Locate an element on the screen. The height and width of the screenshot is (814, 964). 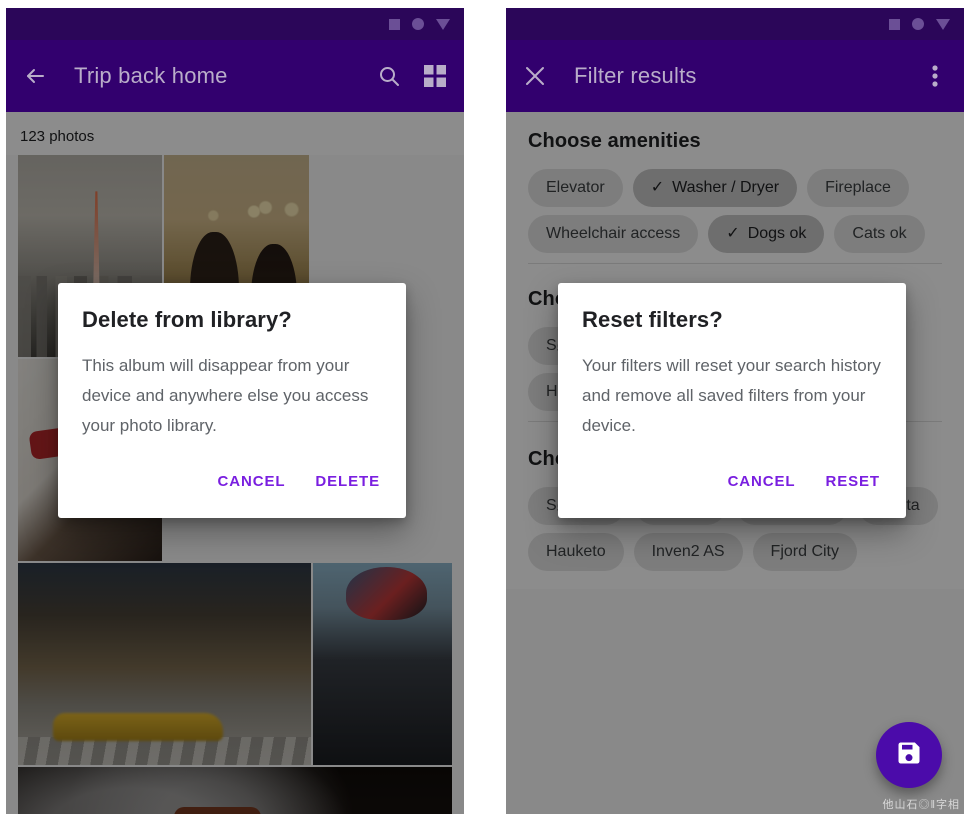
chip-washer-dryer: ✓ Washer / Dryer is located at coordinates (715, 188).